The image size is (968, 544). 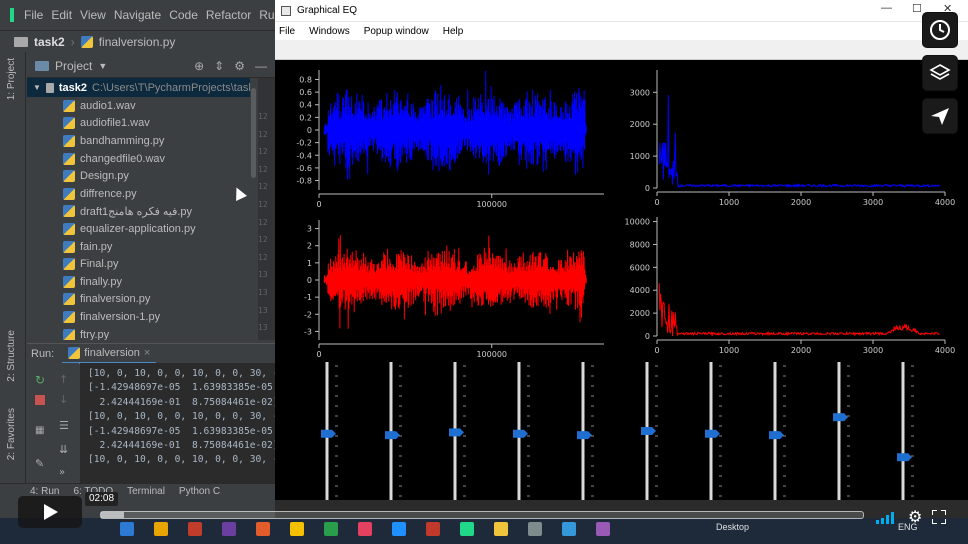 What do you see at coordinates (73, 66) in the screenshot?
I see `project-panel-title: Project` at bounding box center [73, 66].